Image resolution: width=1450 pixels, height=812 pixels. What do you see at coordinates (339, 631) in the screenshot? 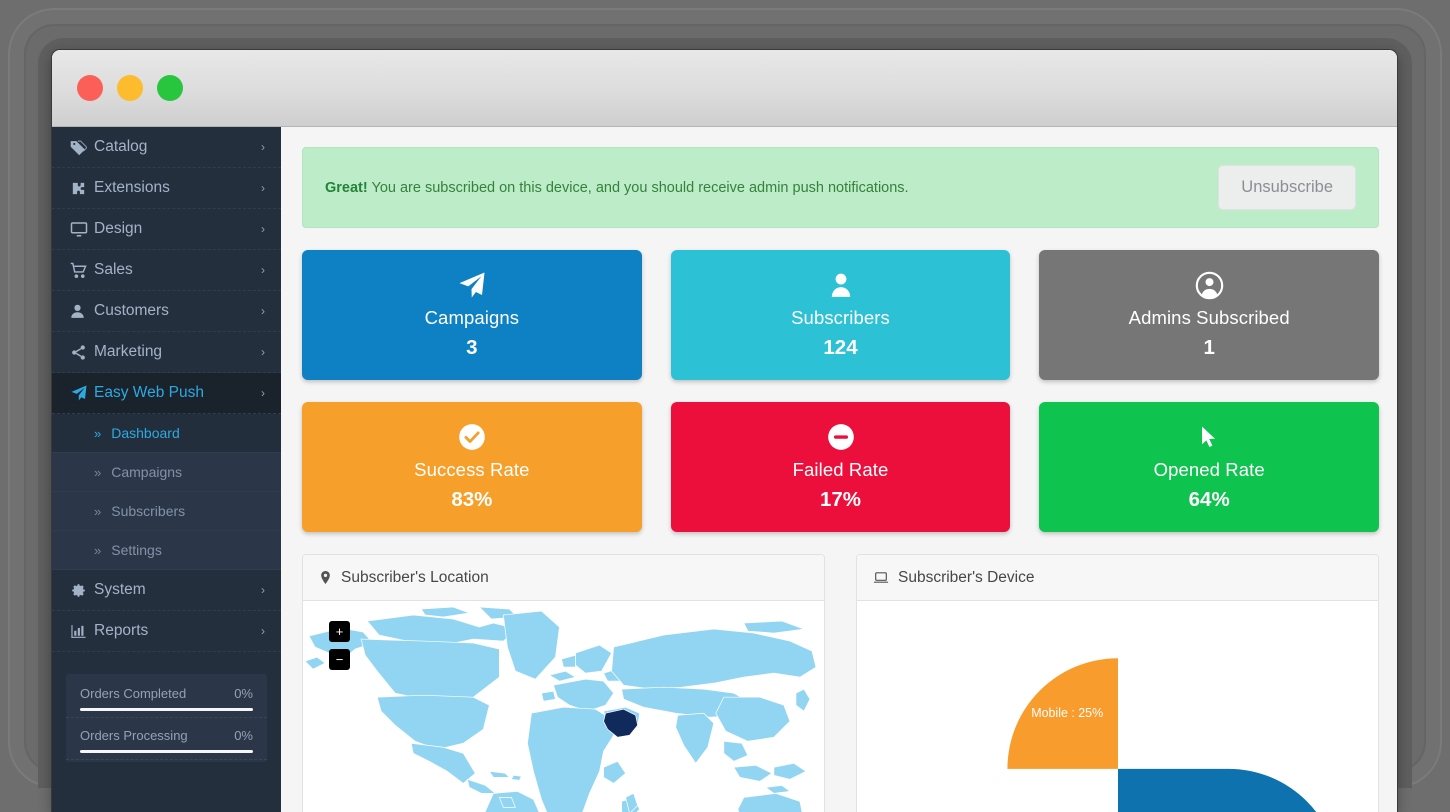
I see `map-zoom-in-button: +` at bounding box center [339, 631].